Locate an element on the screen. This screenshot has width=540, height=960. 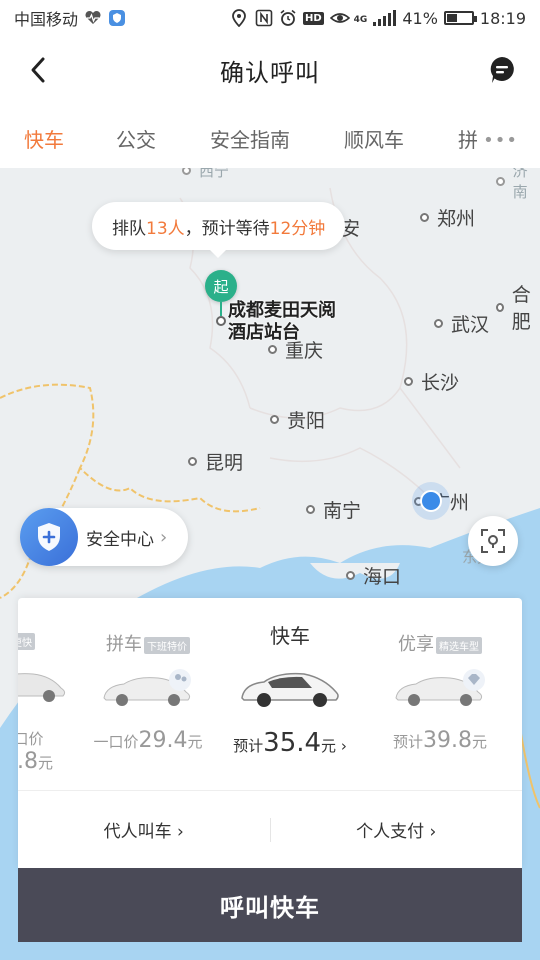
city-guiyang: 贵阳 is located at coordinates (297, 419).